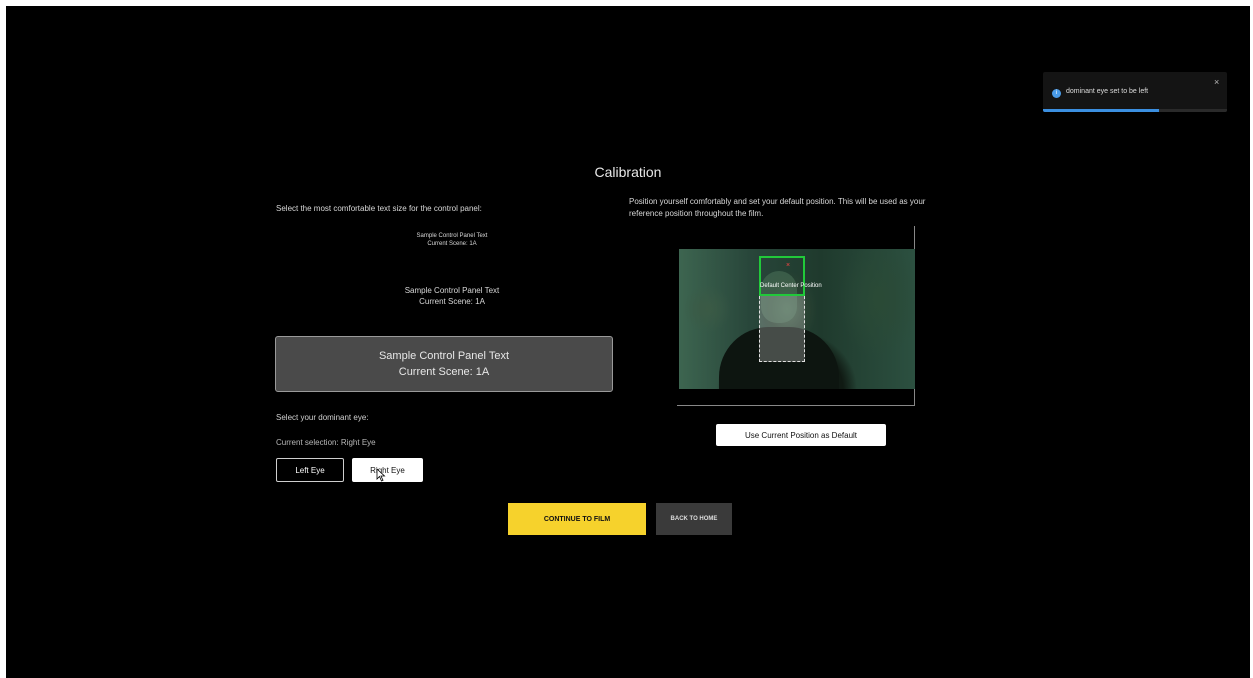  What do you see at coordinates (628, 172) in the screenshot?
I see `page-title: Calibration` at bounding box center [628, 172].